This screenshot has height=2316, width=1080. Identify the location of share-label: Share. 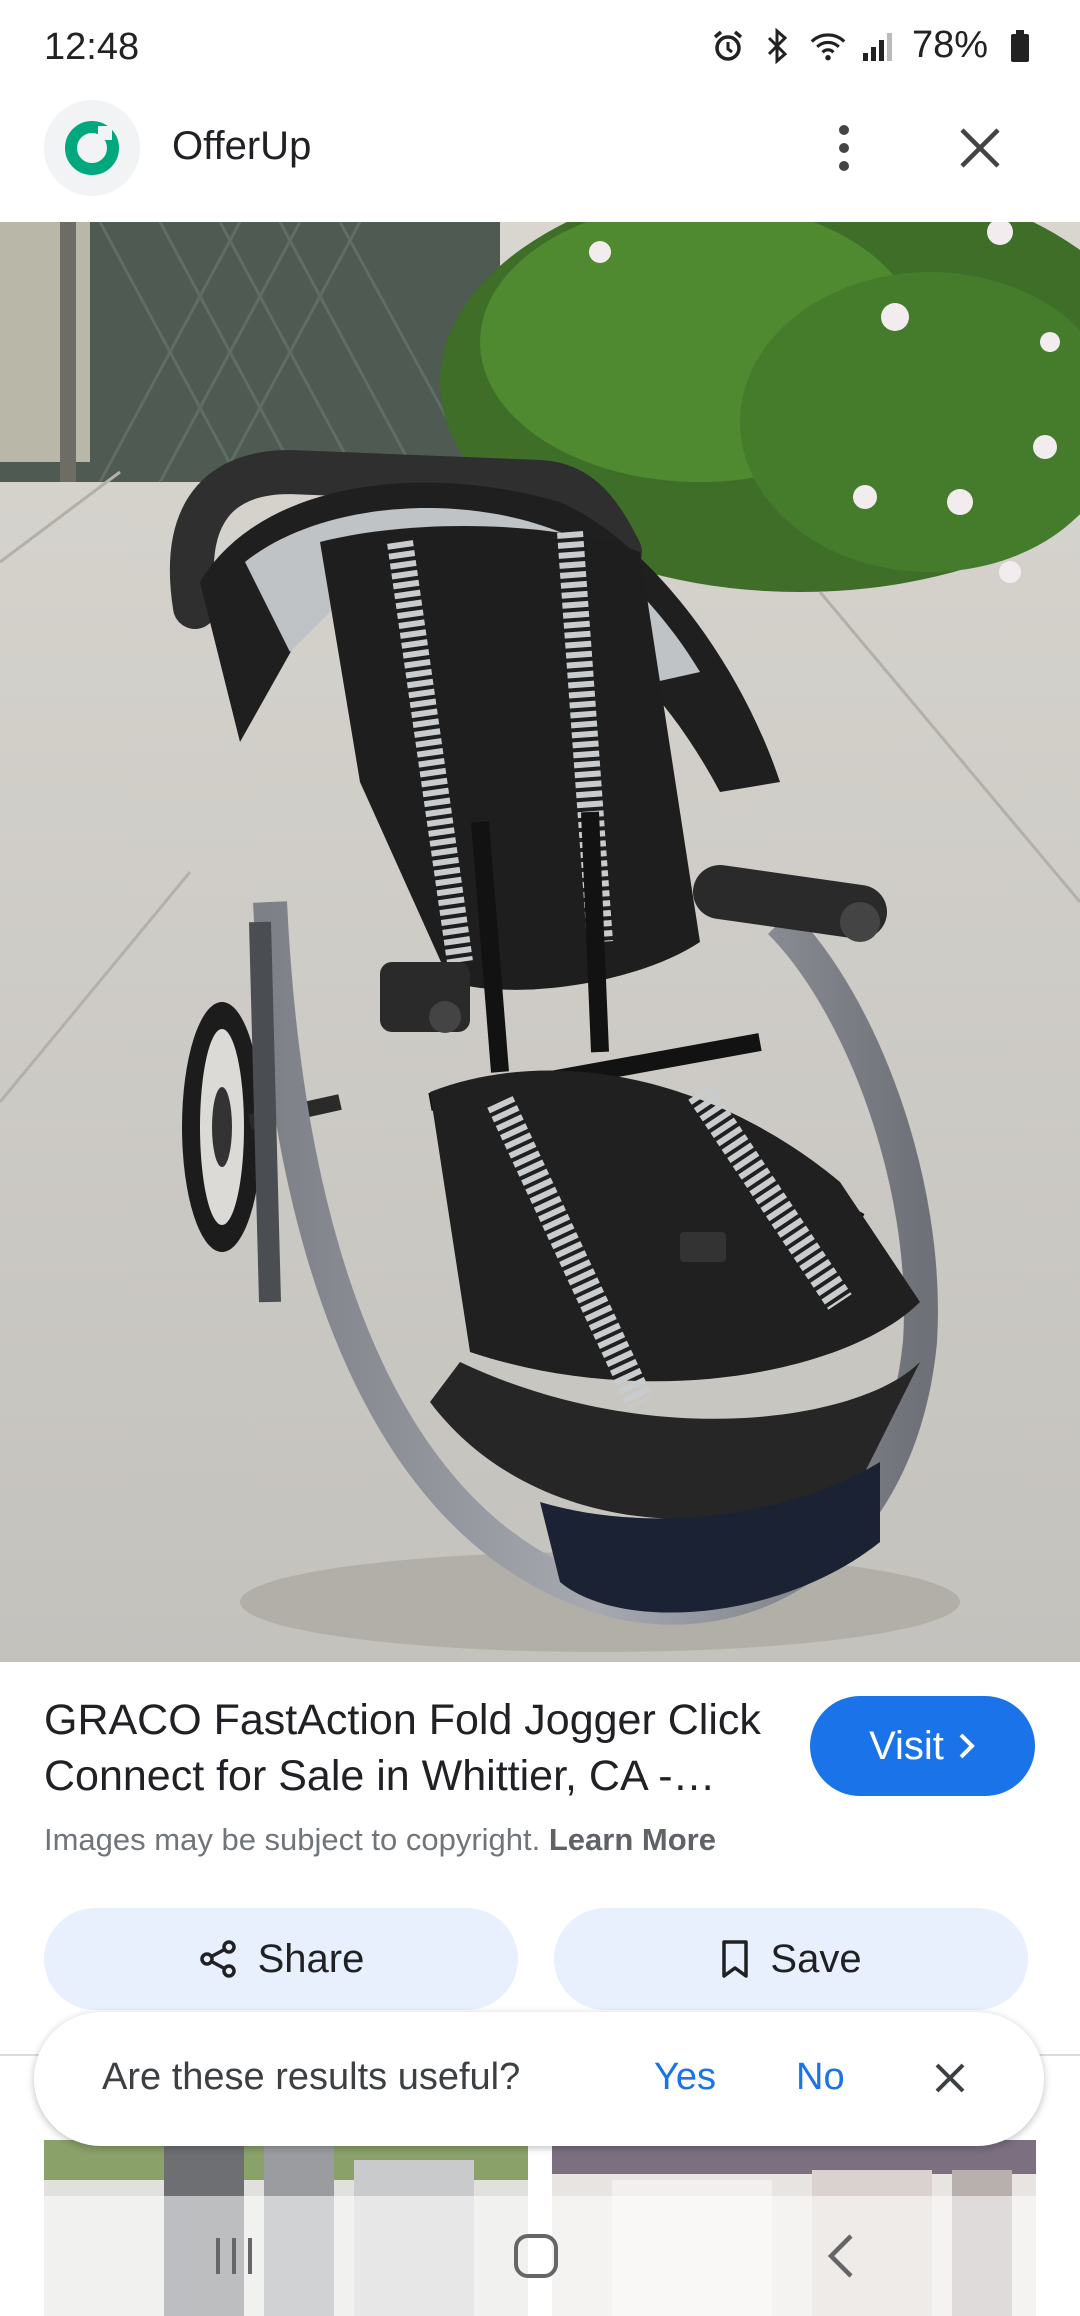
(311, 1958).